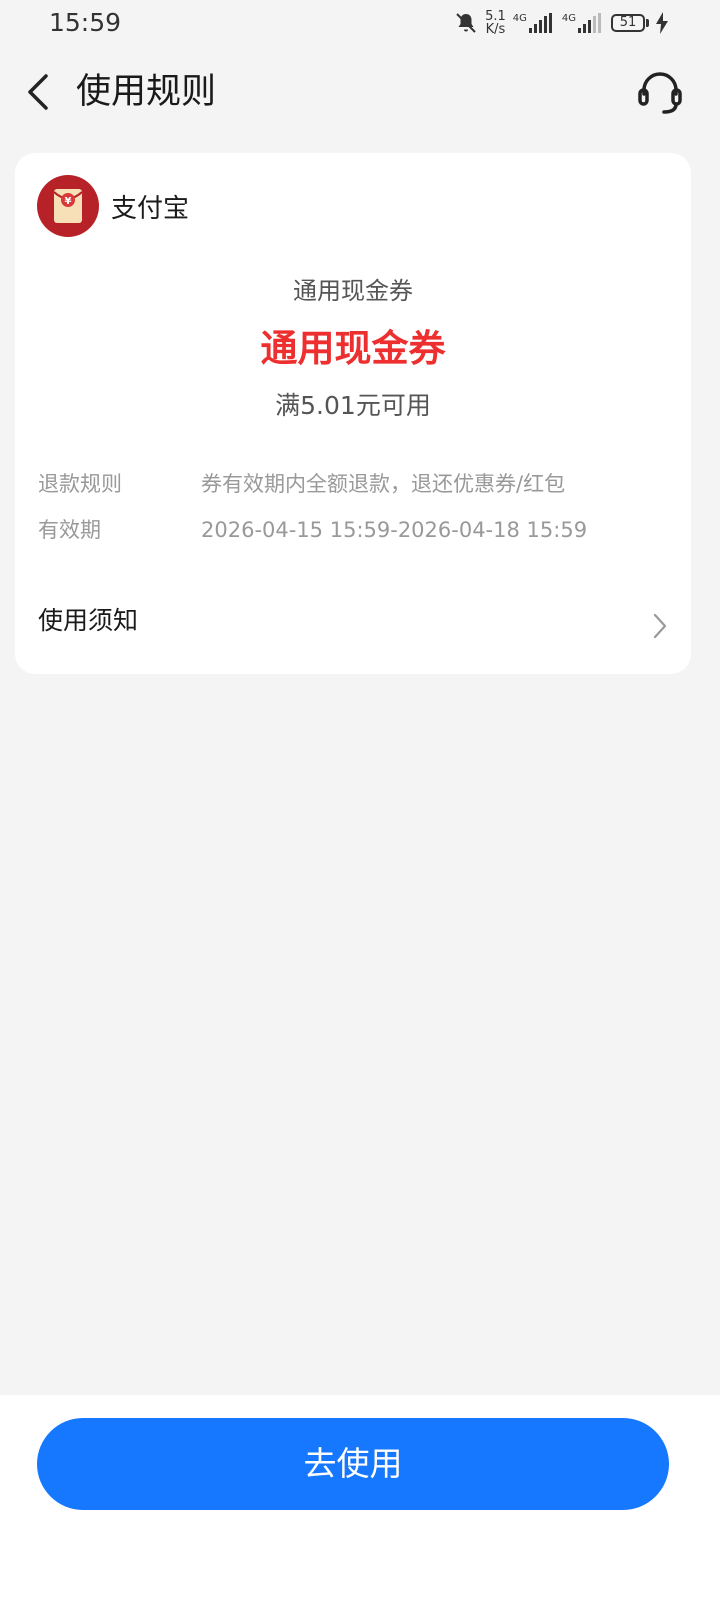  What do you see at coordinates (353, 405) in the screenshot?
I see `coupon-condition: 满5.01元可用` at bounding box center [353, 405].